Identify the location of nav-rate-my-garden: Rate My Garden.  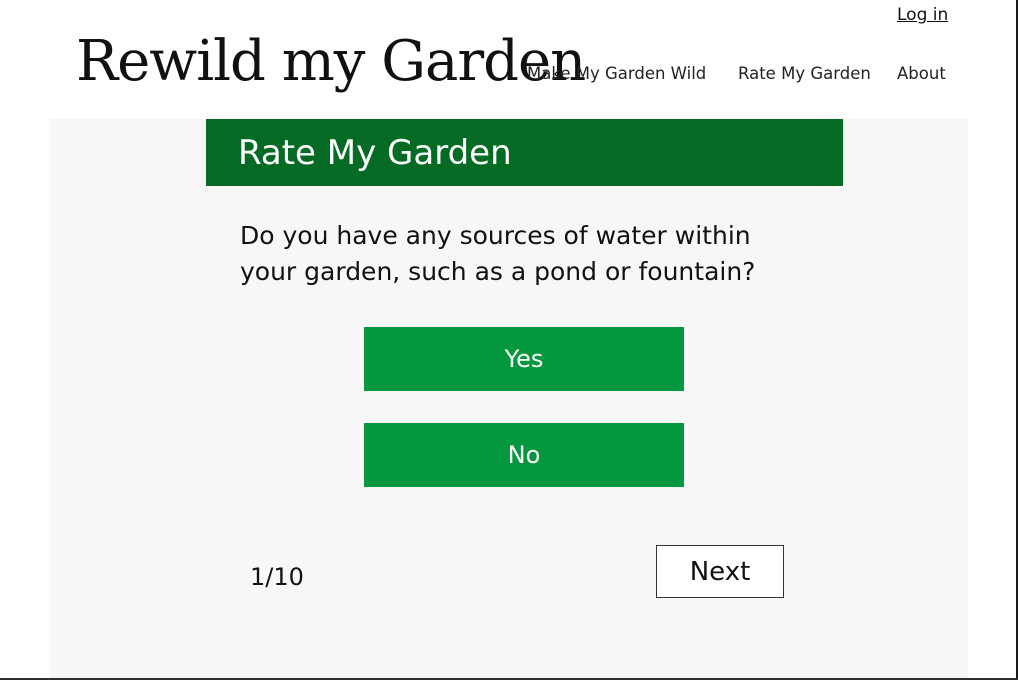
(804, 73).